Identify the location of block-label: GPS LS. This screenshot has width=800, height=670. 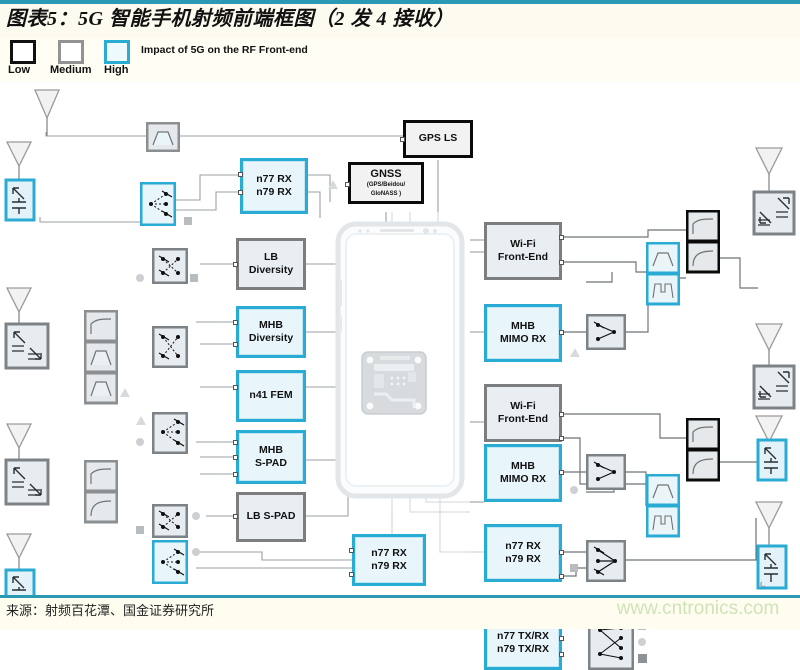
(438, 138).